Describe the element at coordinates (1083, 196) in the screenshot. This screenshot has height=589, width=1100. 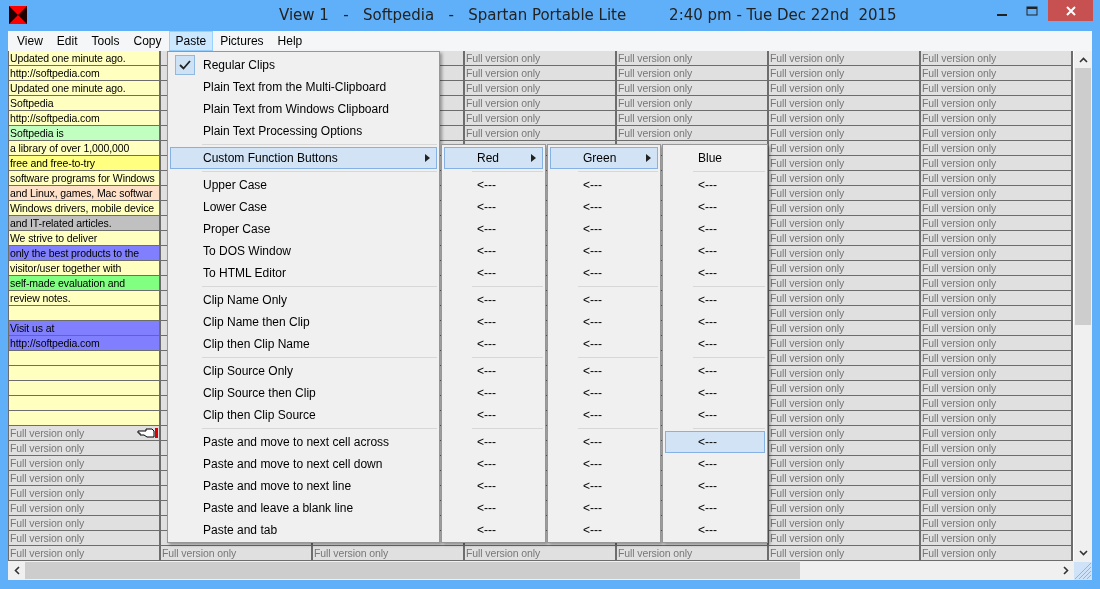
I see `scrollbar-thumb` at that location.